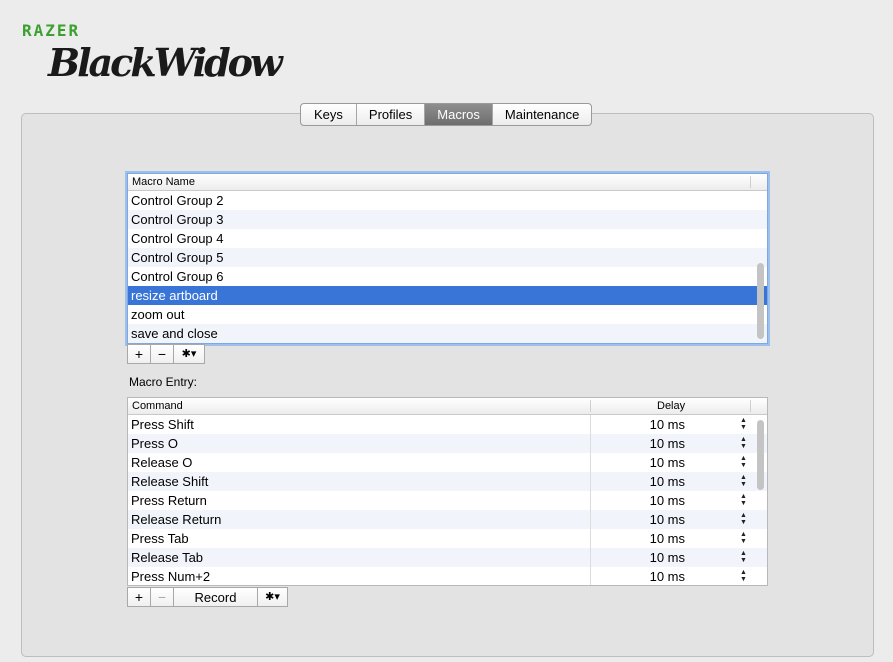  I want to click on macro-list-item: Control Group 5, so click(447, 257).